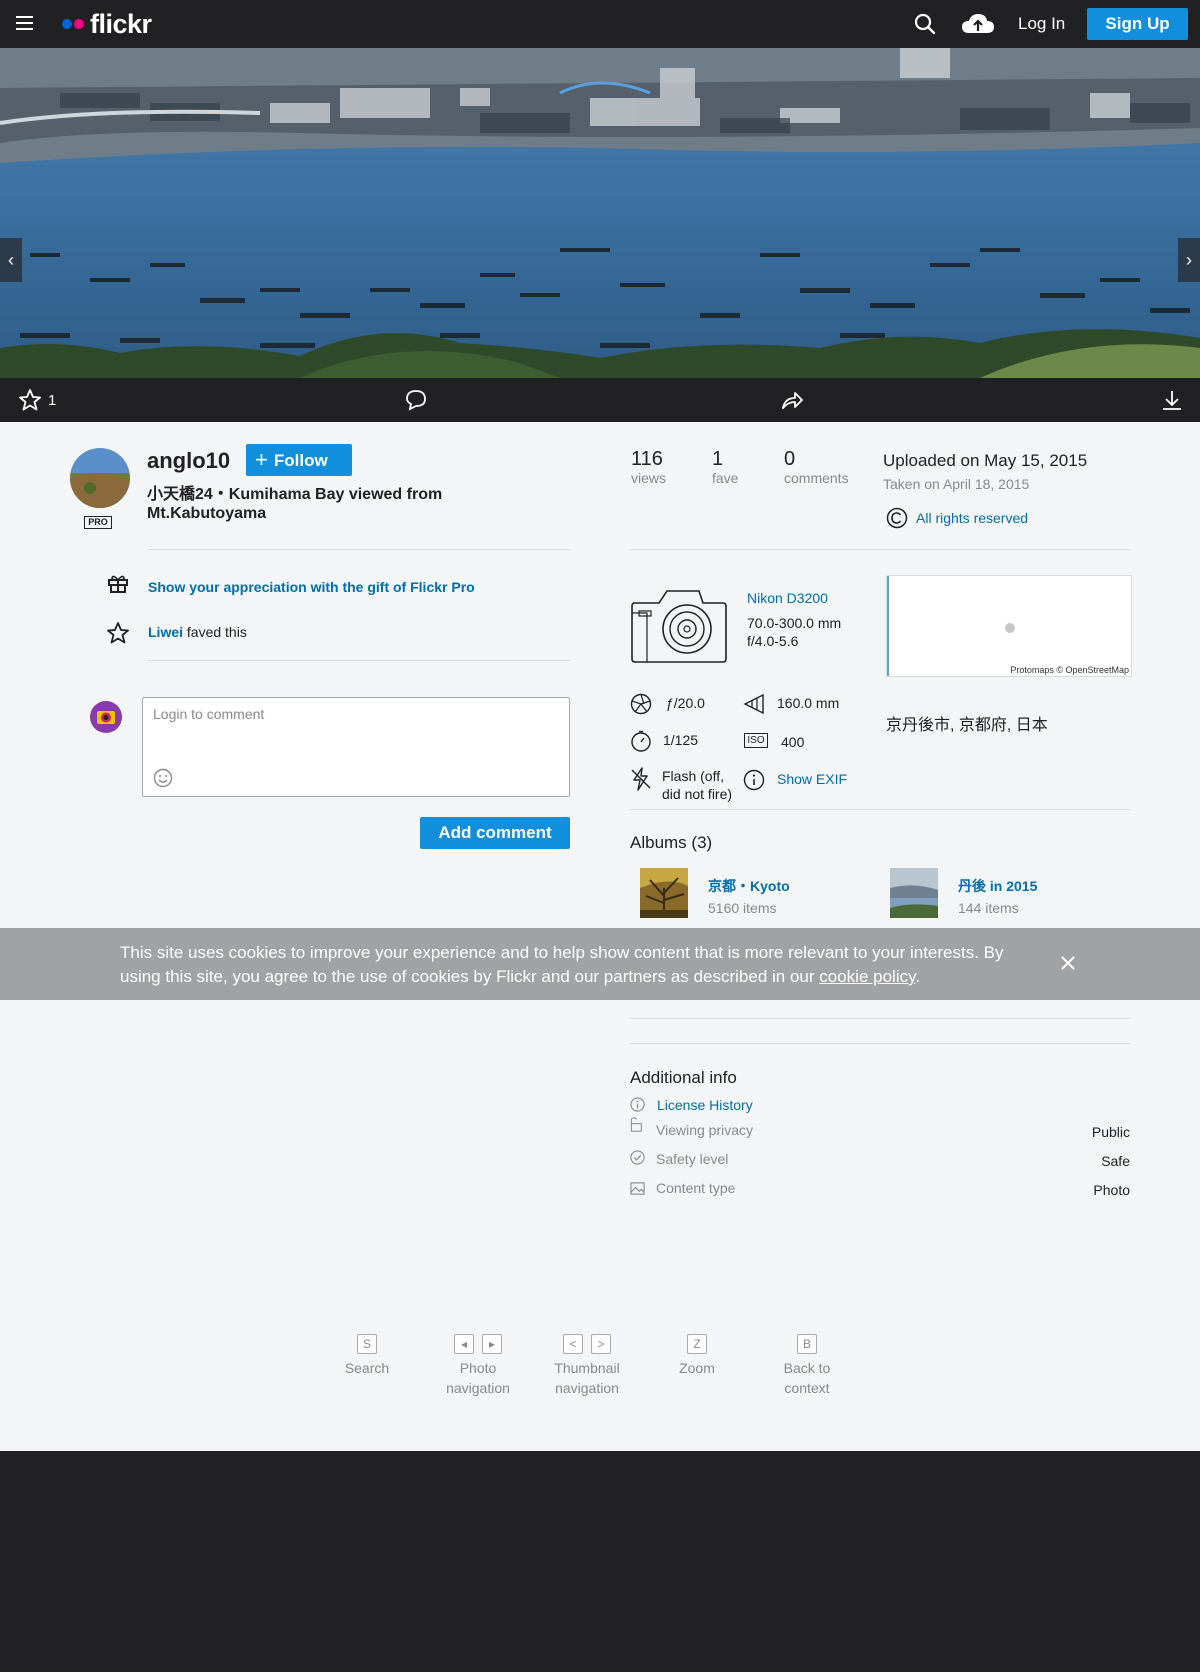  I want to click on star-icon, so click(118, 633).